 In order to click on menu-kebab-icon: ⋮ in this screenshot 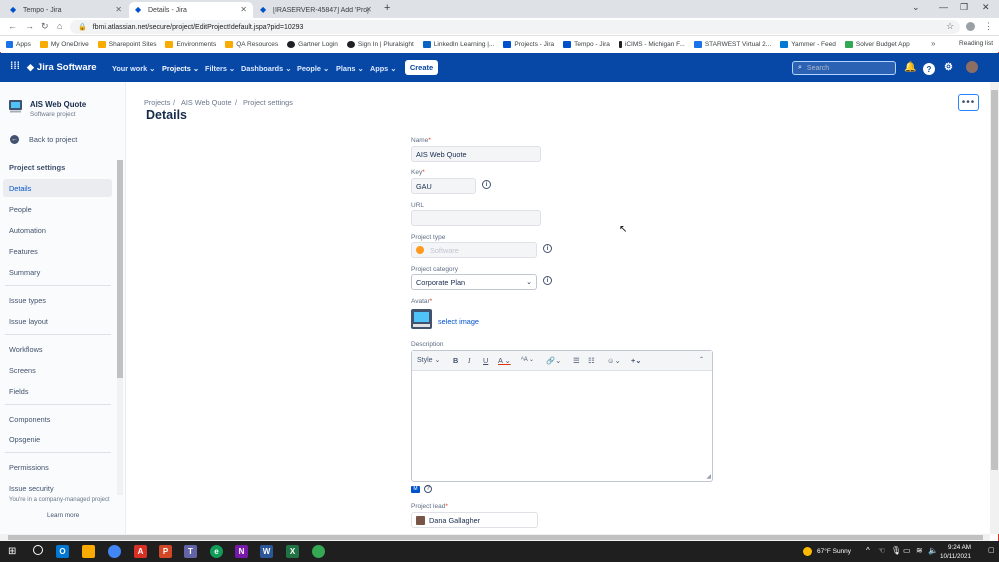, I will do `click(988, 26)`.